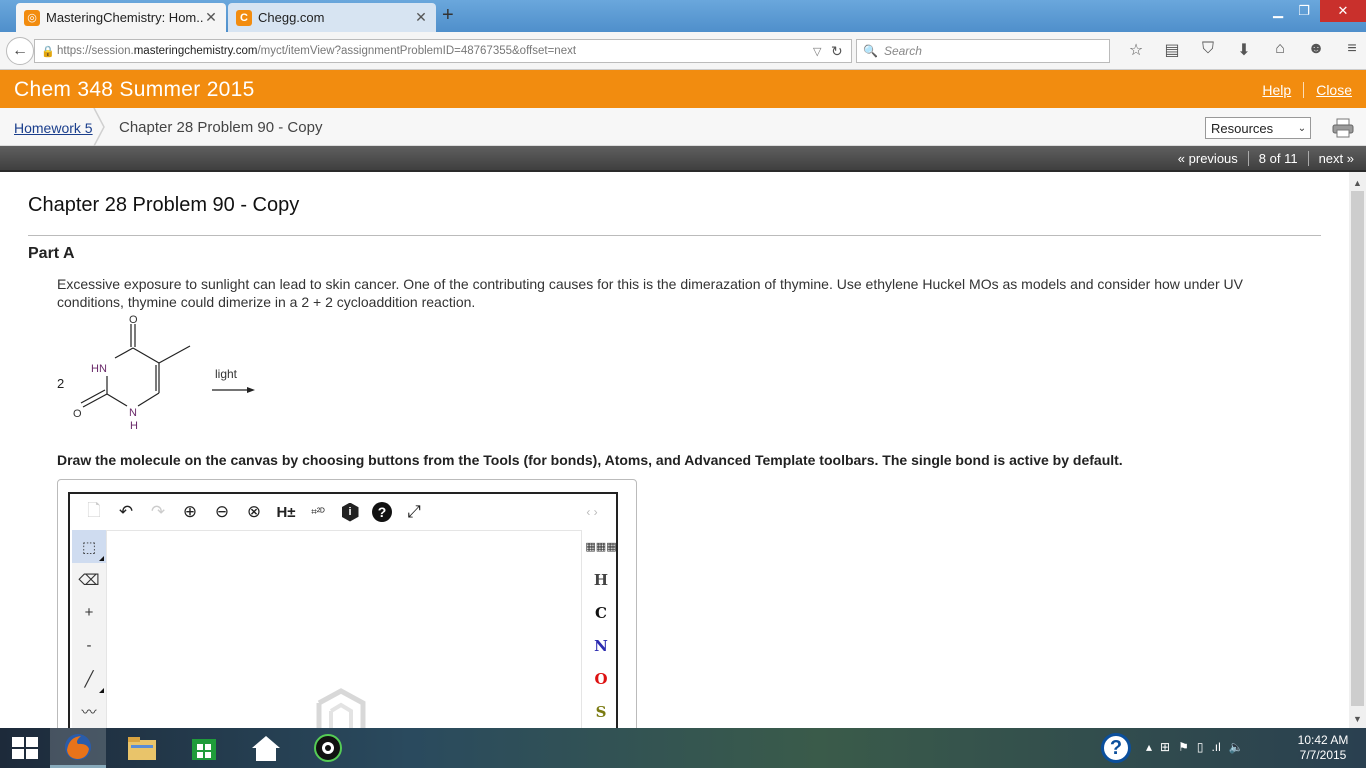 The width and height of the screenshot is (1366, 768). What do you see at coordinates (1116, 748) in the screenshot?
I see `help-circle-icon: ?` at bounding box center [1116, 748].